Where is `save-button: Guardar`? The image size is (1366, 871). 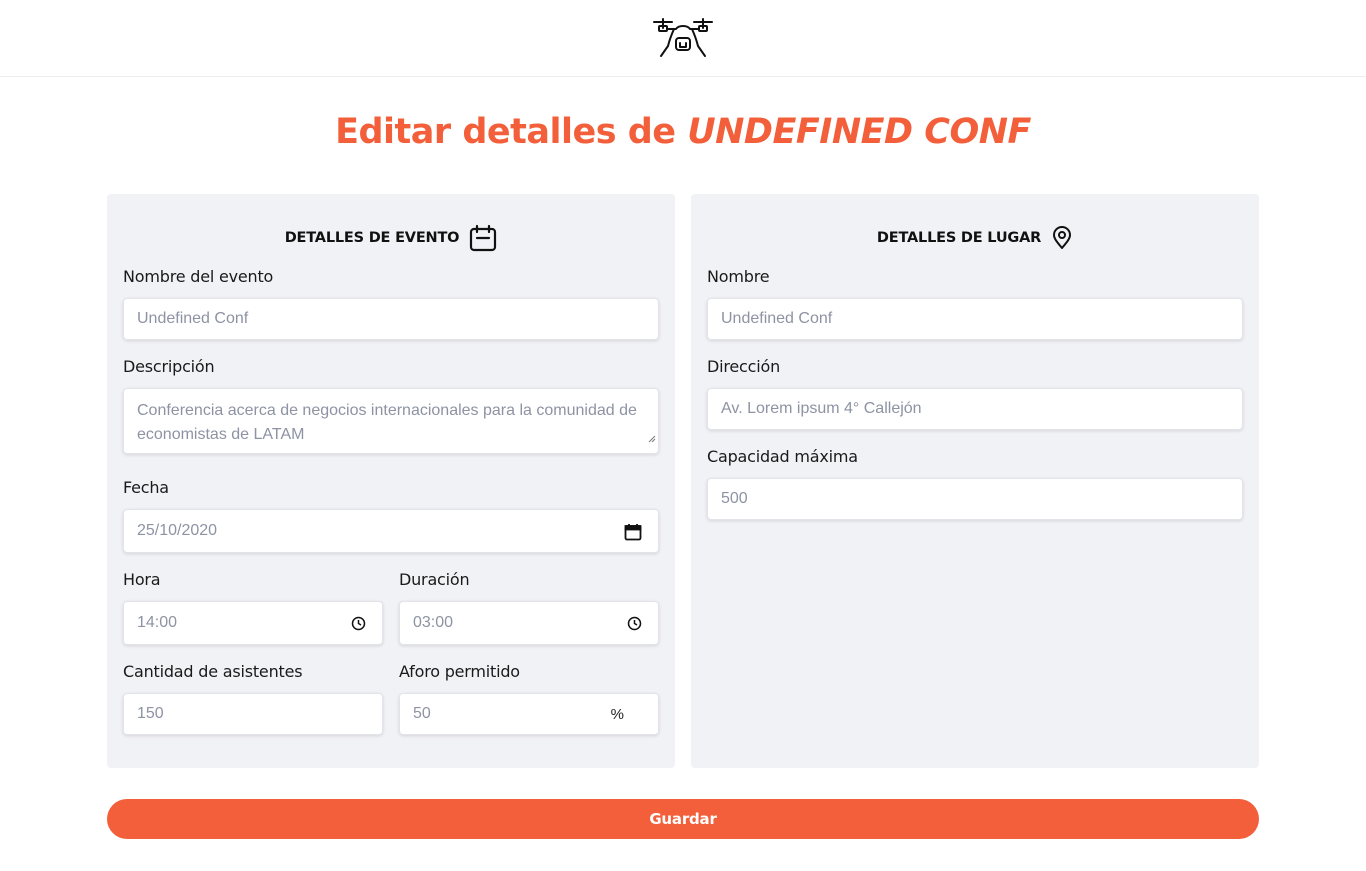
save-button: Guardar is located at coordinates (683, 819).